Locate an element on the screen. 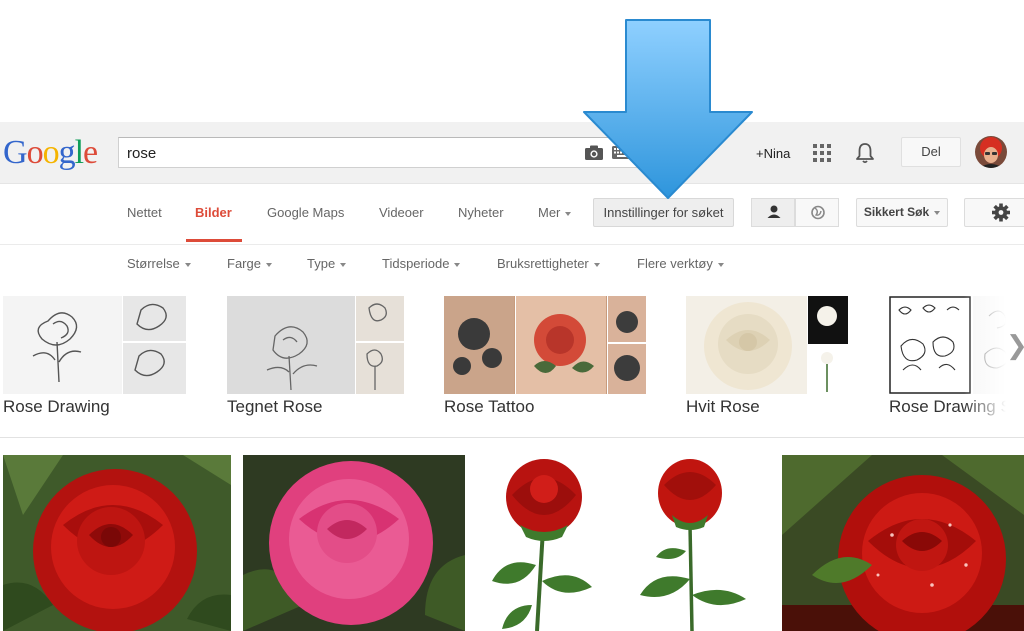 This screenshot has width=1024, height=631. filter-label: Tidsperiode is located at coordinates (416, 263).